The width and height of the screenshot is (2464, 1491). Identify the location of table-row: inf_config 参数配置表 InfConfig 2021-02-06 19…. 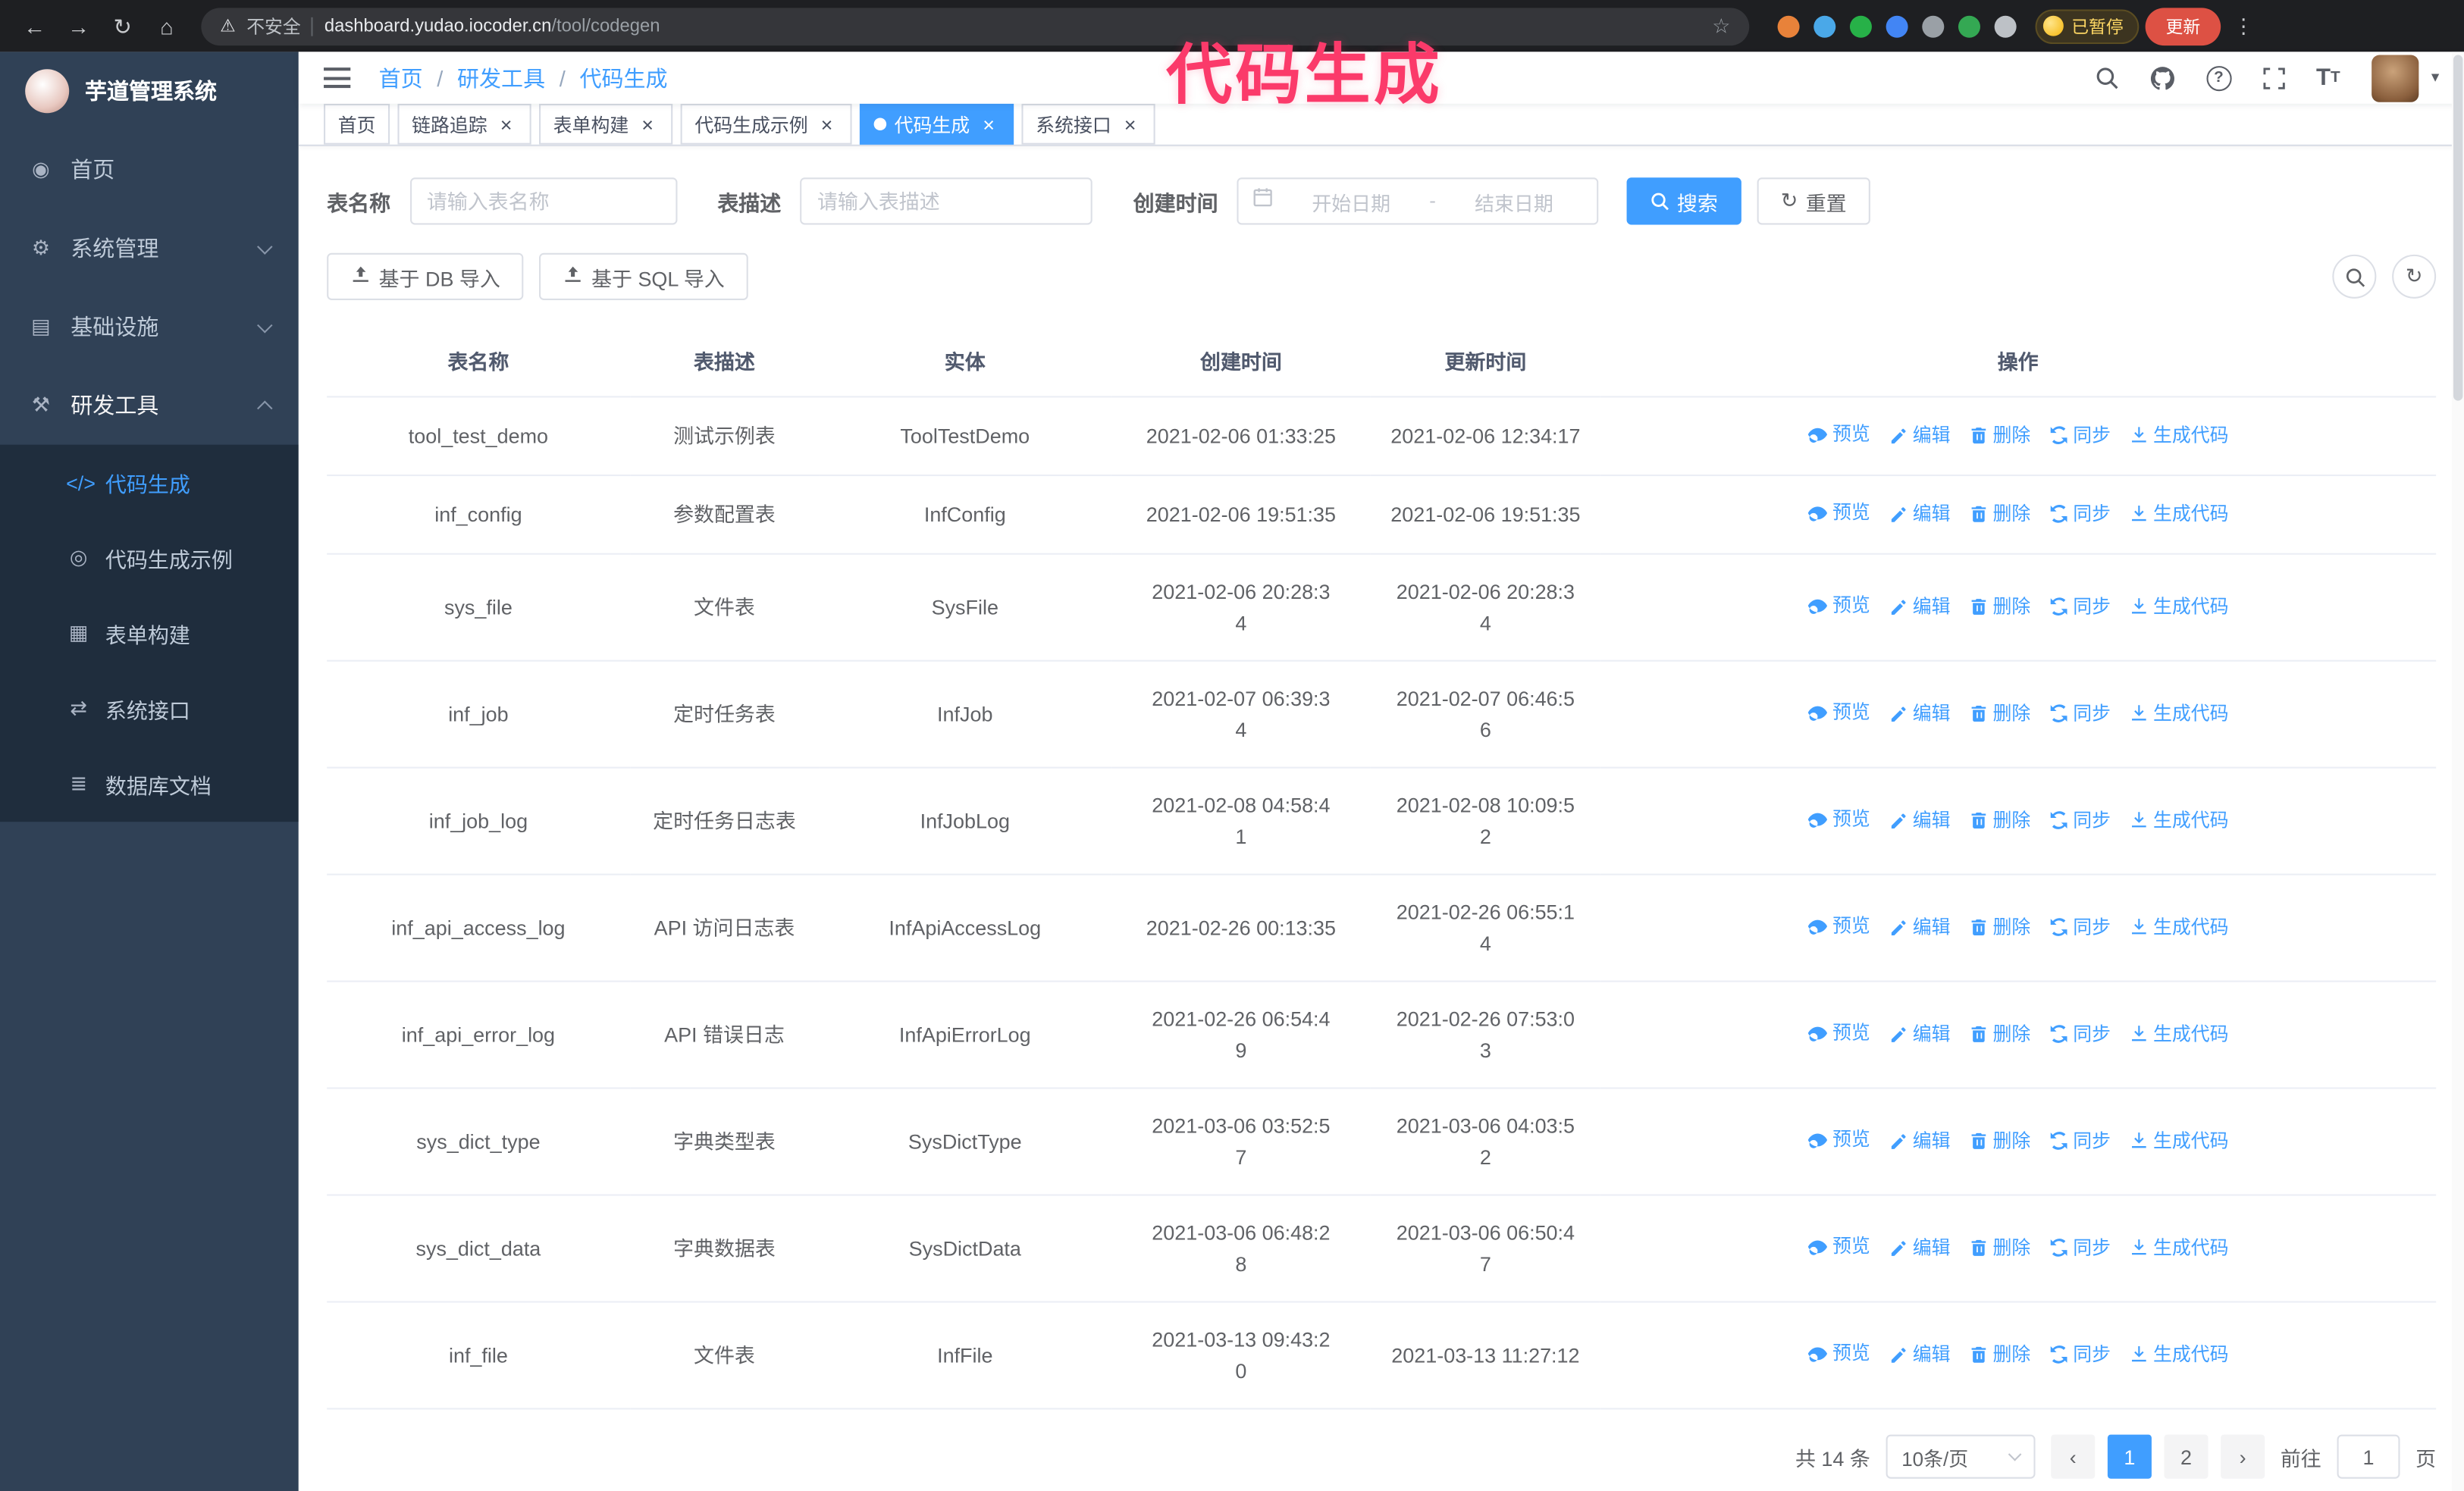
(1382, 515).